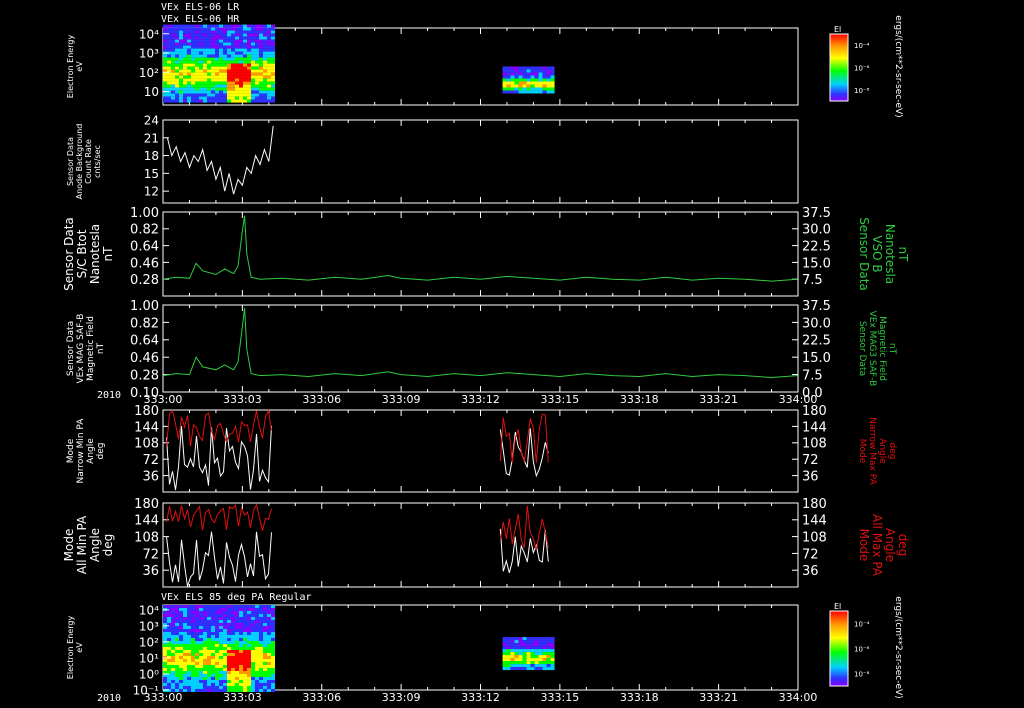  What do you see at coordinates (816, 263) in the screenshot?
I see `panel-sc-btot-right-tick-label-3: 15.0` at bounding box center [816, 263].